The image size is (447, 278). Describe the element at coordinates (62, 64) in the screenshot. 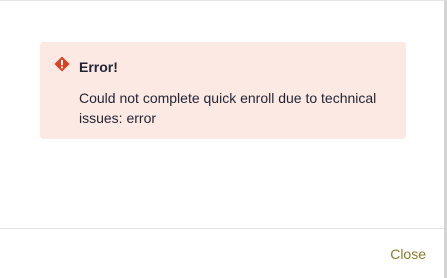

I see `error-diamond-icon` at that location.